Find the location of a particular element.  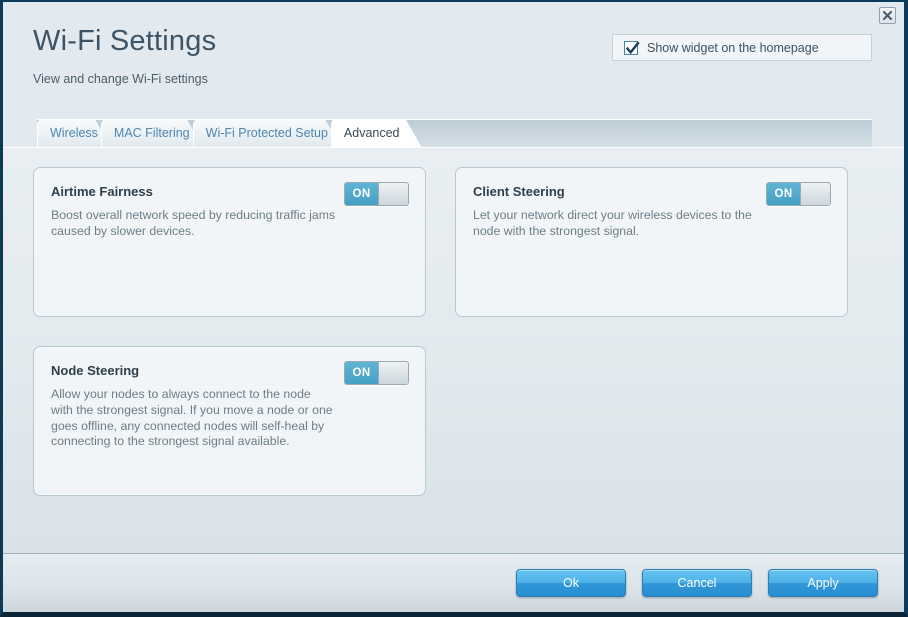

ok-button: Ok is located at coordinates (571, 583).